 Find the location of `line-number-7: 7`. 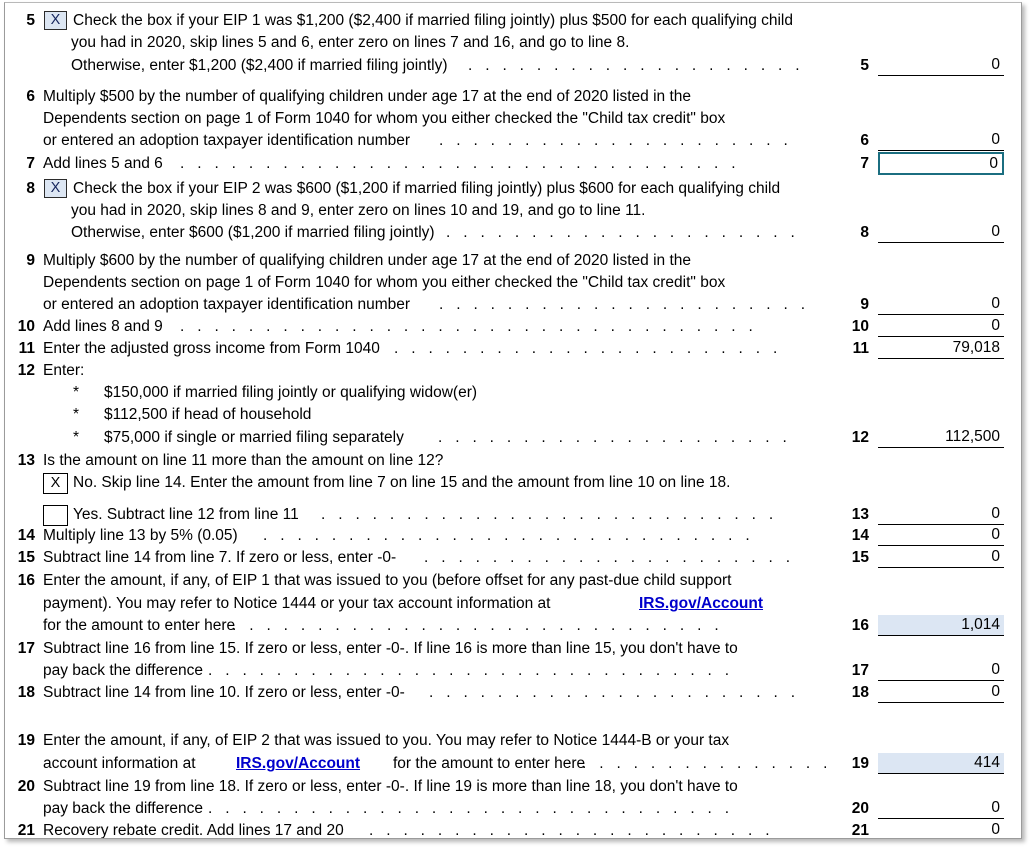

line-number-7: 7 is located at coordinates (30, 163).